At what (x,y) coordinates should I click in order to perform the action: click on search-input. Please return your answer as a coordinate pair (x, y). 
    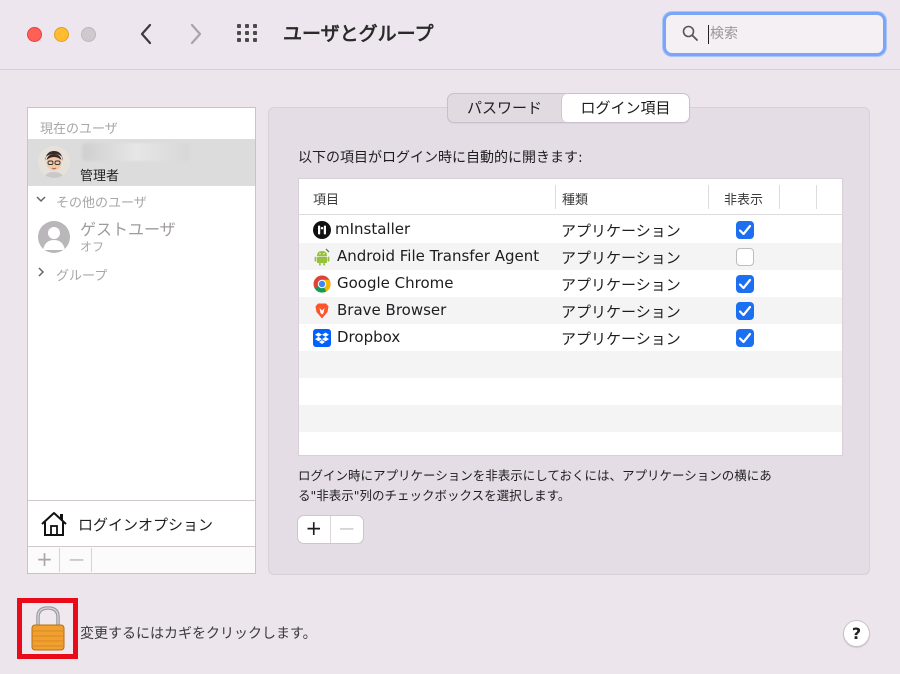
    Looking at the image, I should click on (790, 34).